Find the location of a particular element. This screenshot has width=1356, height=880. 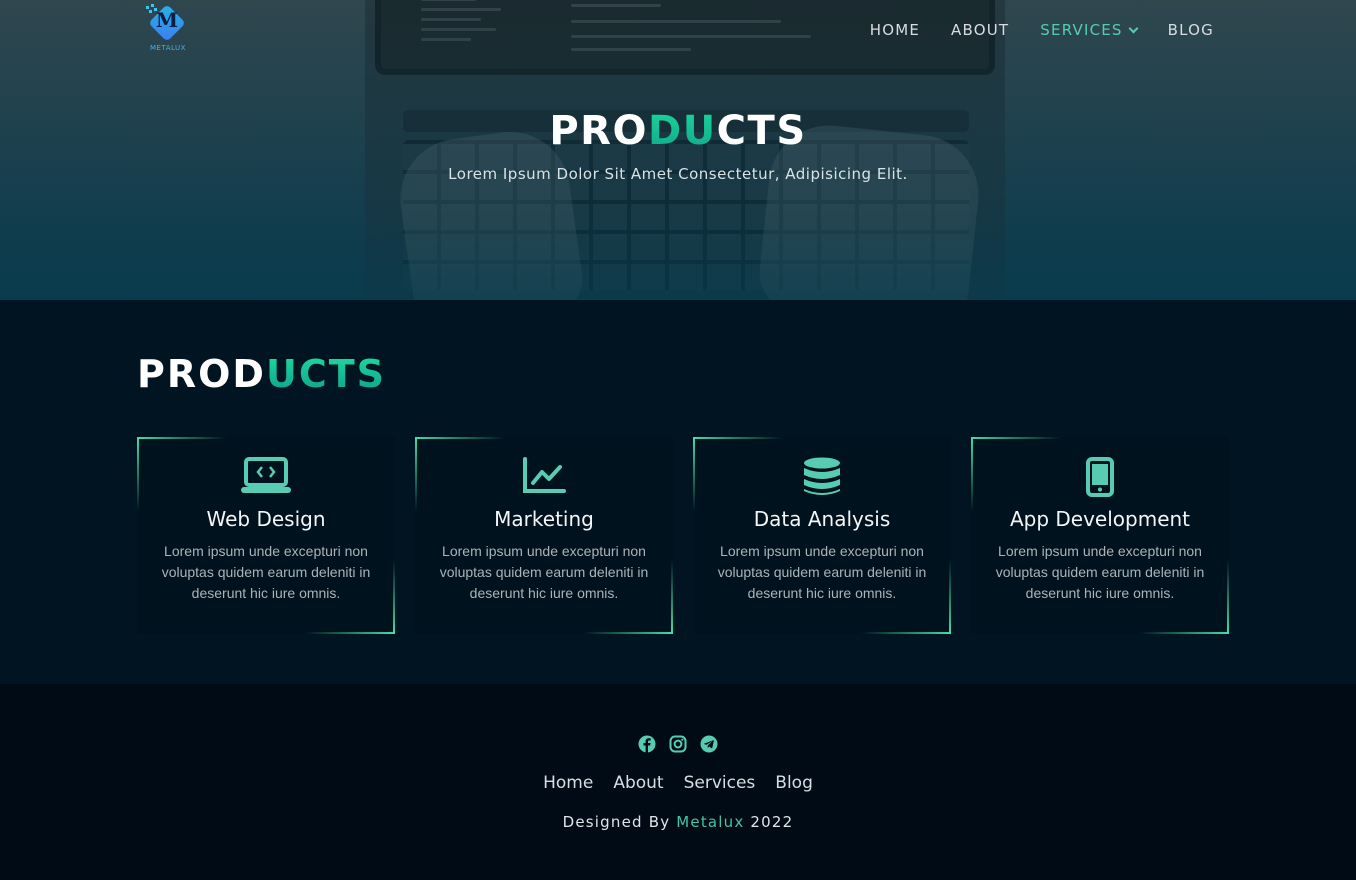

instagram-icon is located at coordinates (678, 744).